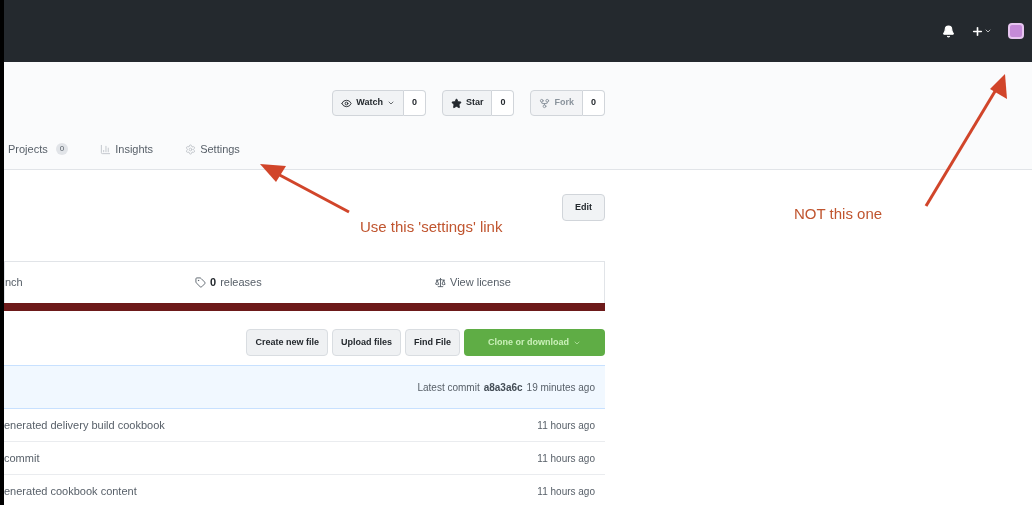 This screenshot has height=505, width=1032. I want to click on repo-tab: Settings, so click(212, 149).